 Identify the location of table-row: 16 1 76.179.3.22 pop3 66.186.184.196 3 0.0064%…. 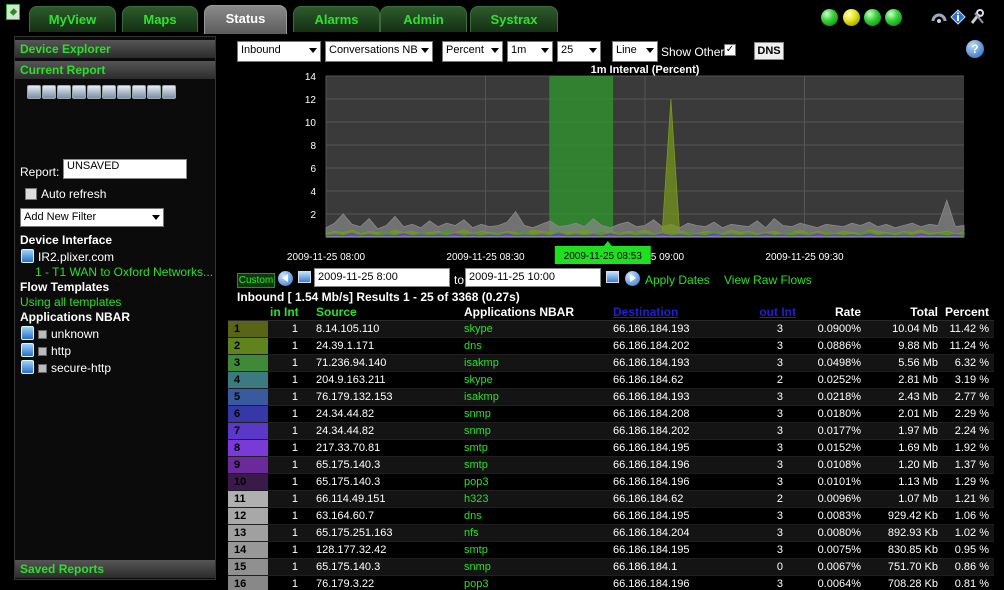
(611, 583).